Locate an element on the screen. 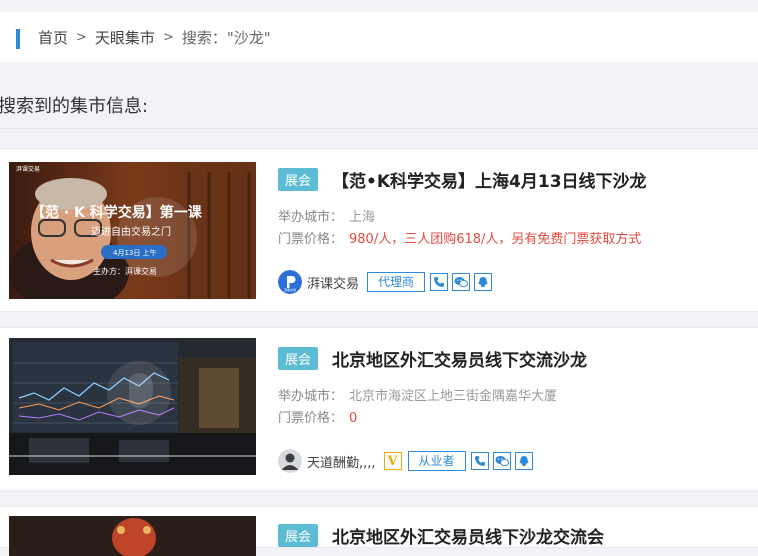 This screenshot has height=556, width=758. breadcrumb-current: 搜索："沙龙" is located at coordinates (226, 37).